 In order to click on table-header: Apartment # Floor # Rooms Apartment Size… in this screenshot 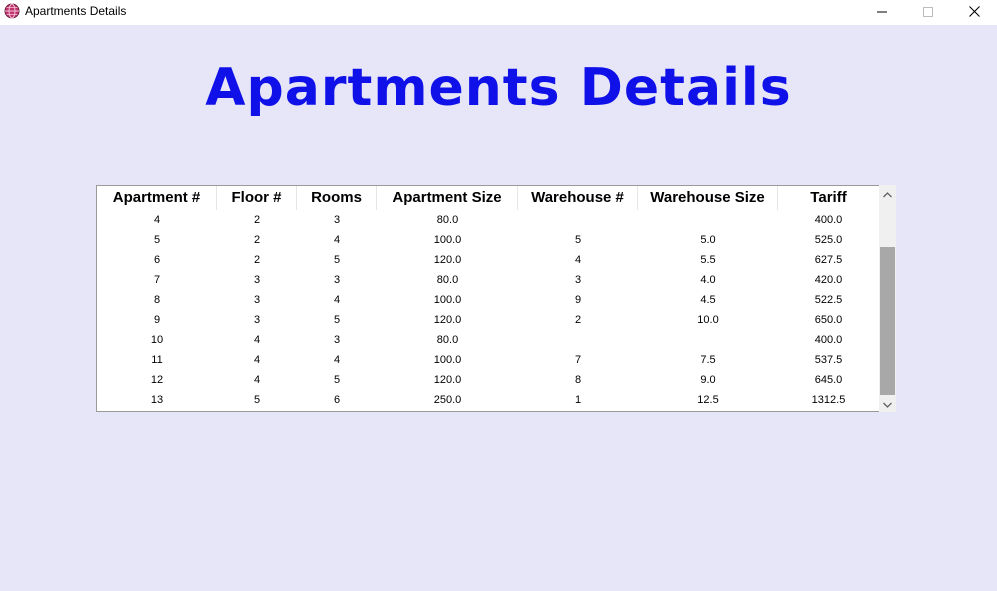, I will do `click(488, 198)`.